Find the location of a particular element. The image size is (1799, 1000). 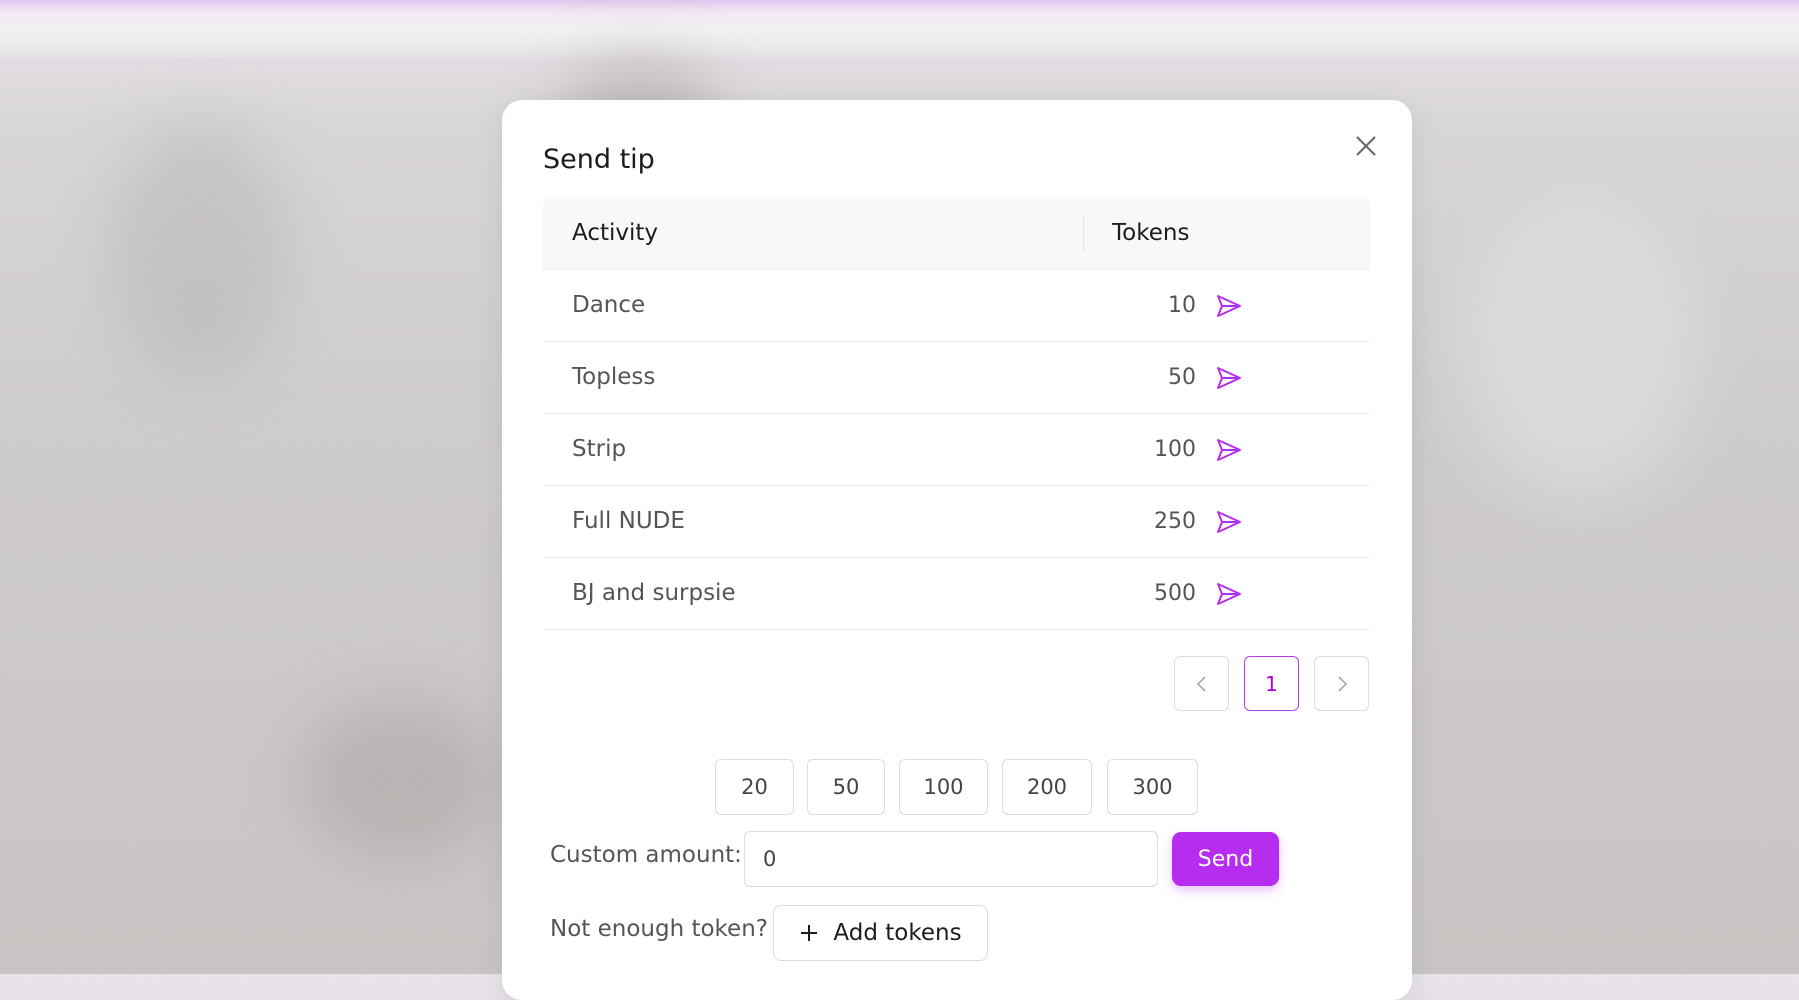

token-amount: 50 is located at coordinates (1182, 377).